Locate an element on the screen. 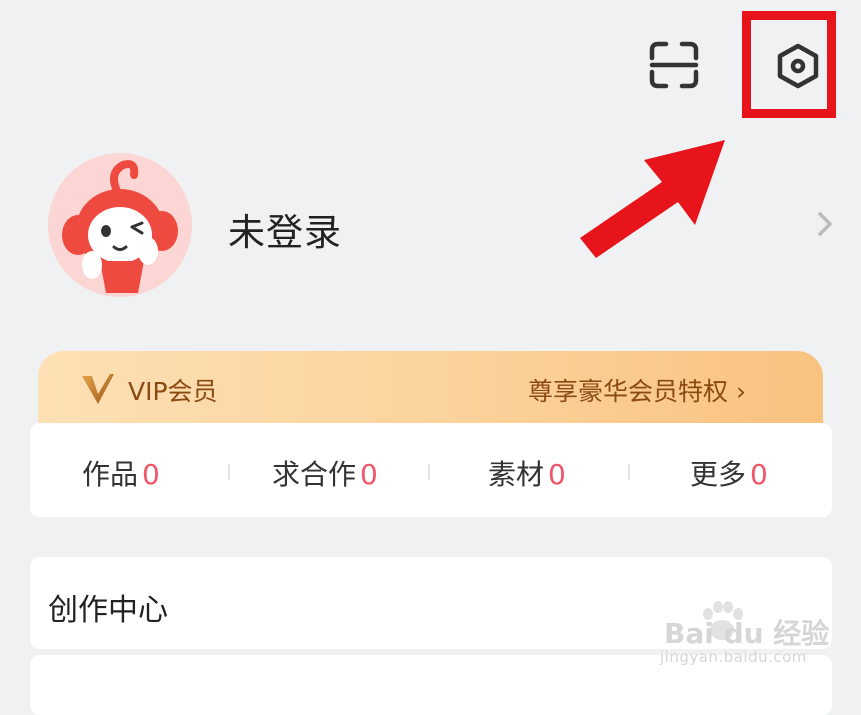 The image size is (861, 715). stat-cooperation: 求合作 0 is located at coordinates (325, 473).